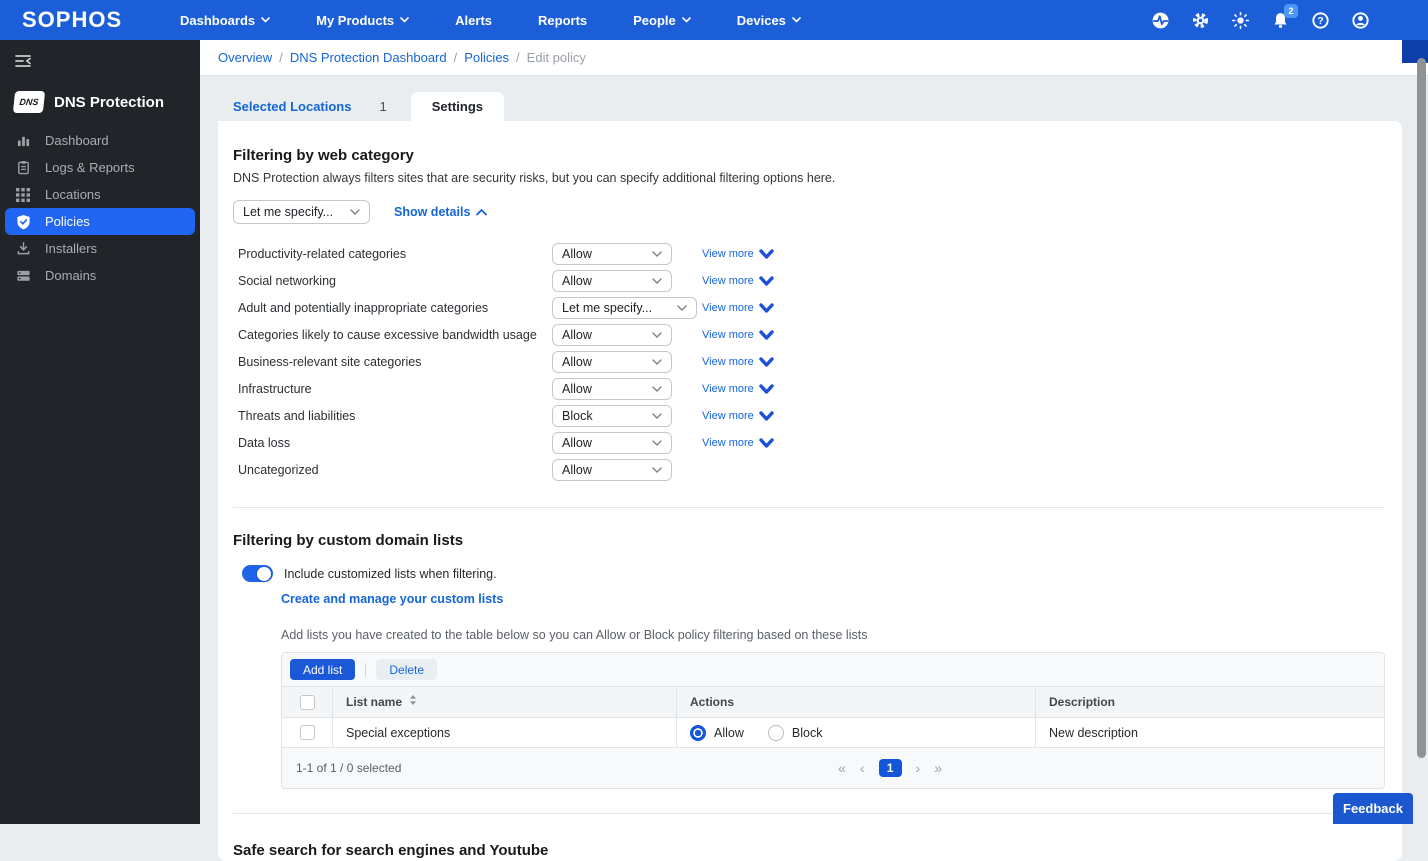 This screenshot has width=1428, height=861. What do you see at coordinates (833, 669) in the screenshot?
I see `table-toolbar: Add list Delete` at bounding box center [833, 669].